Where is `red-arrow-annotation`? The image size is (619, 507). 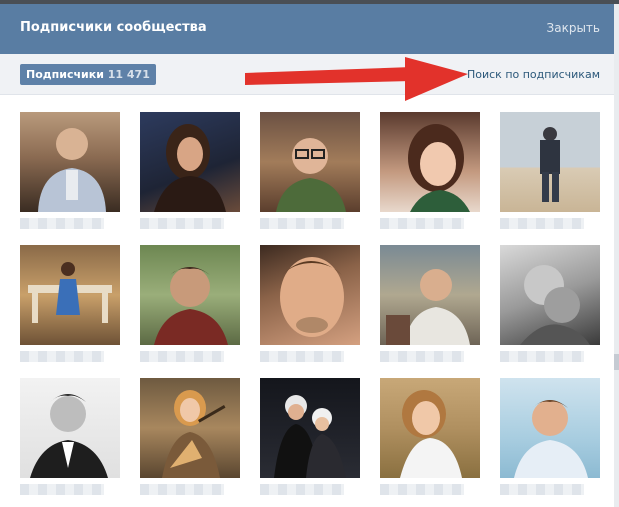 red-arrow-annotation is located at coordinates (356, 79).